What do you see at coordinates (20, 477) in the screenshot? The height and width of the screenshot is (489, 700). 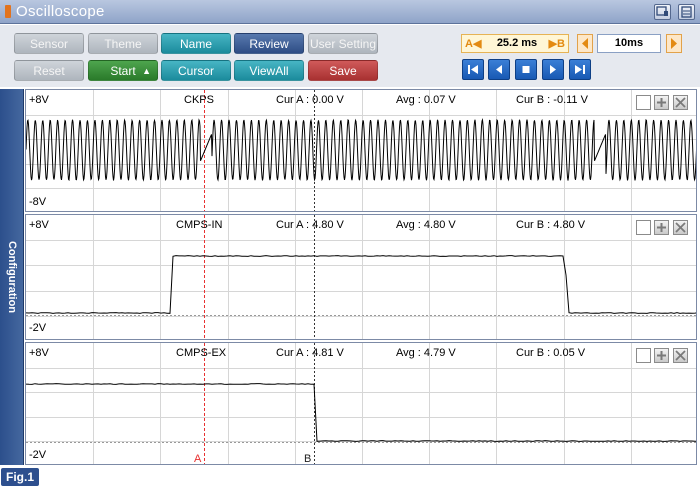 I see `figure-label: Fig.1` at bounding box center [20, 477].